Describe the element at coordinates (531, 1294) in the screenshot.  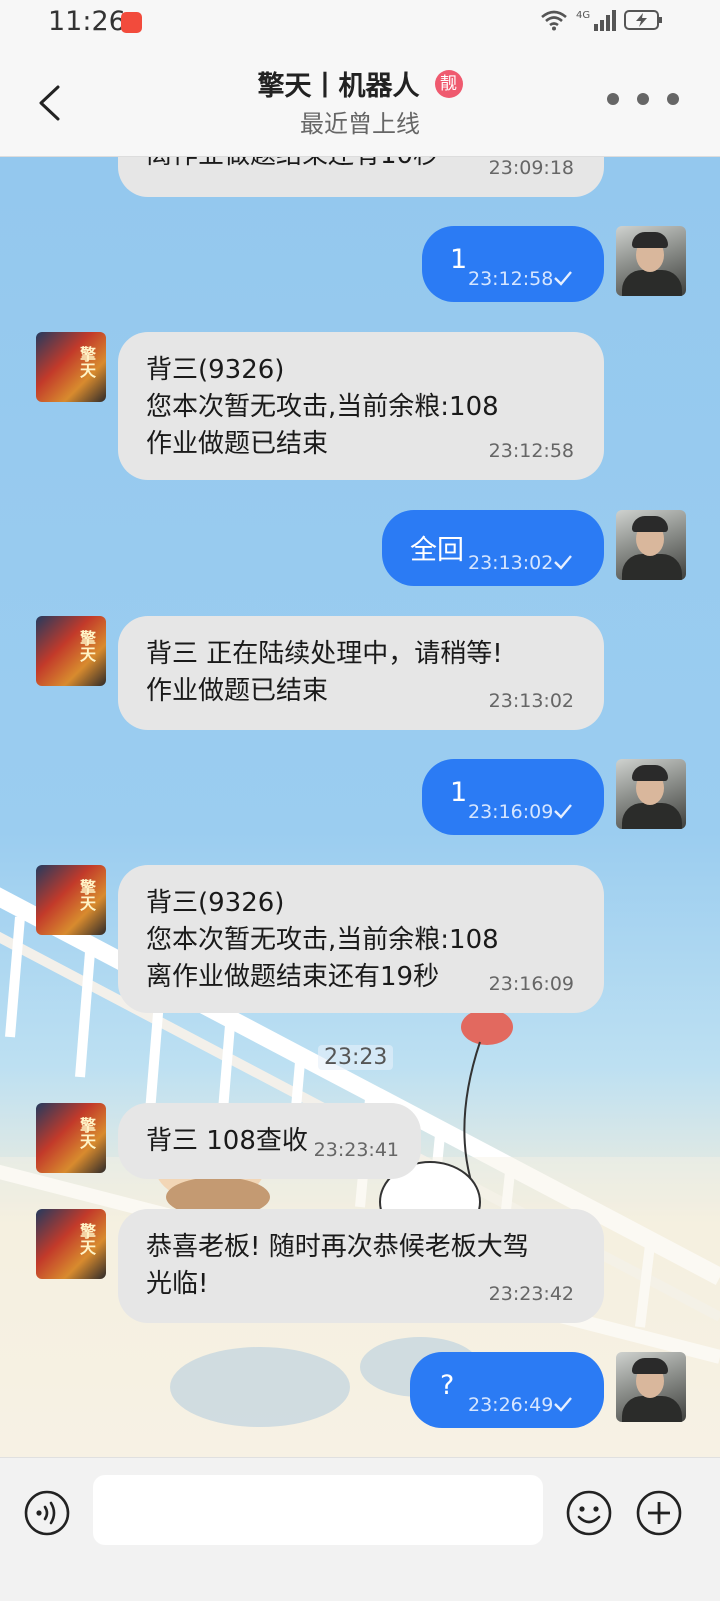
I see `message-time: 23:23:42` at that location.